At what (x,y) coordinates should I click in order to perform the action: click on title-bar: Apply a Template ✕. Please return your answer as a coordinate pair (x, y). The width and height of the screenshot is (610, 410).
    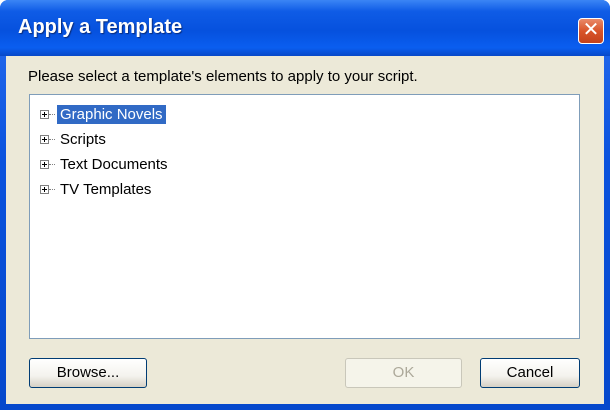
    Looking at the image, I should click on (305, 28).